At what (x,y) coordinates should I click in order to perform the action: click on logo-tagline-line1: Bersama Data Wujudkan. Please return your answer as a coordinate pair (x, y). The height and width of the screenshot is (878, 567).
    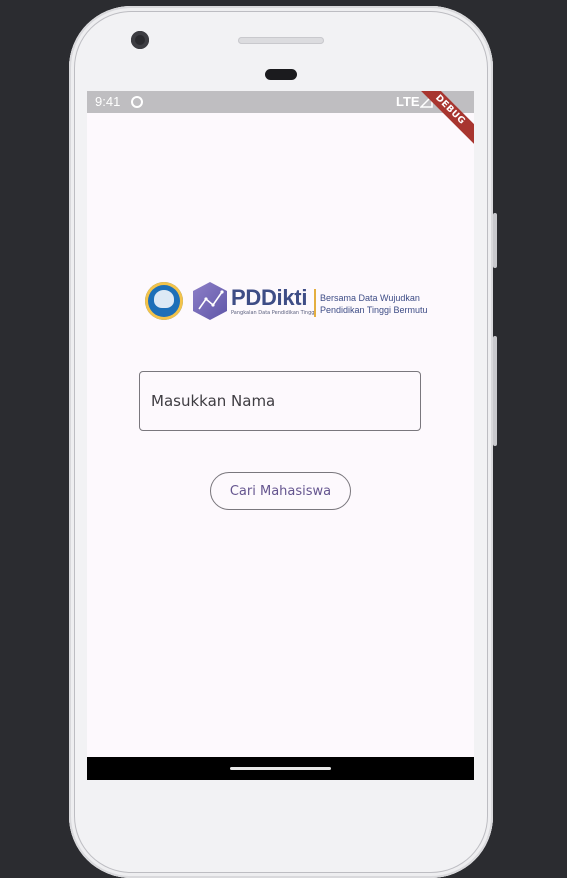
    Looking at the image, I should click on (370, 298).